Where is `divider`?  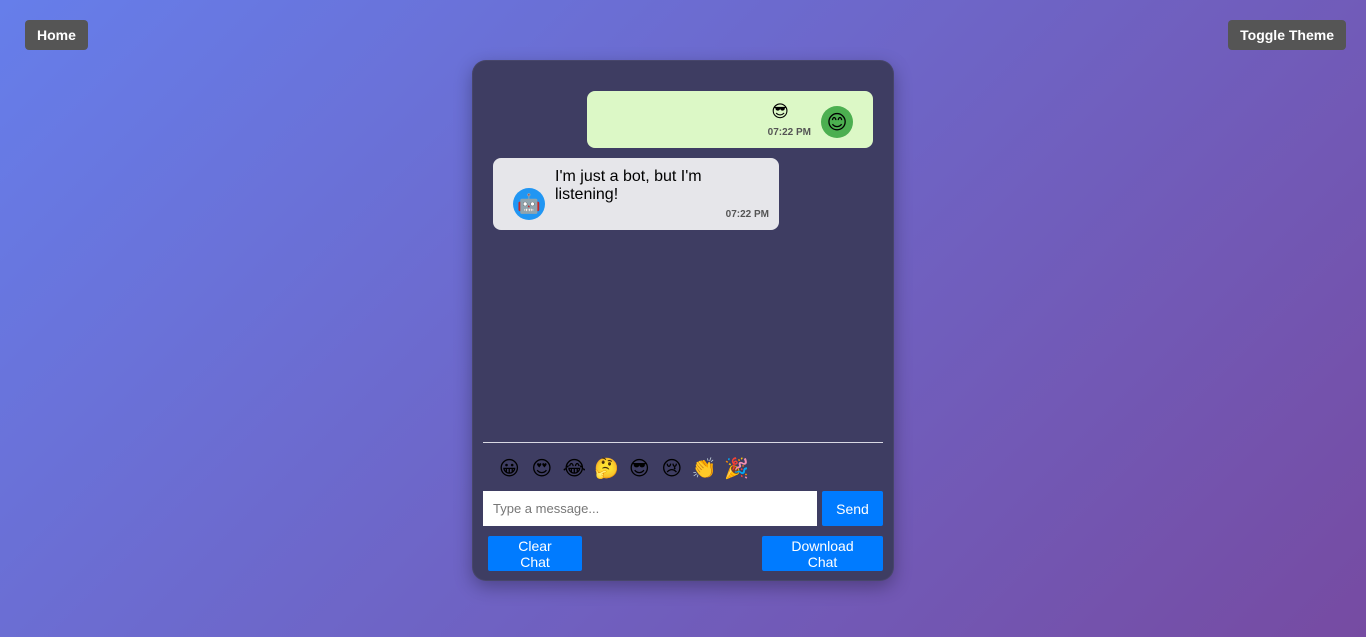
divider is located at coordinates (683, 442).